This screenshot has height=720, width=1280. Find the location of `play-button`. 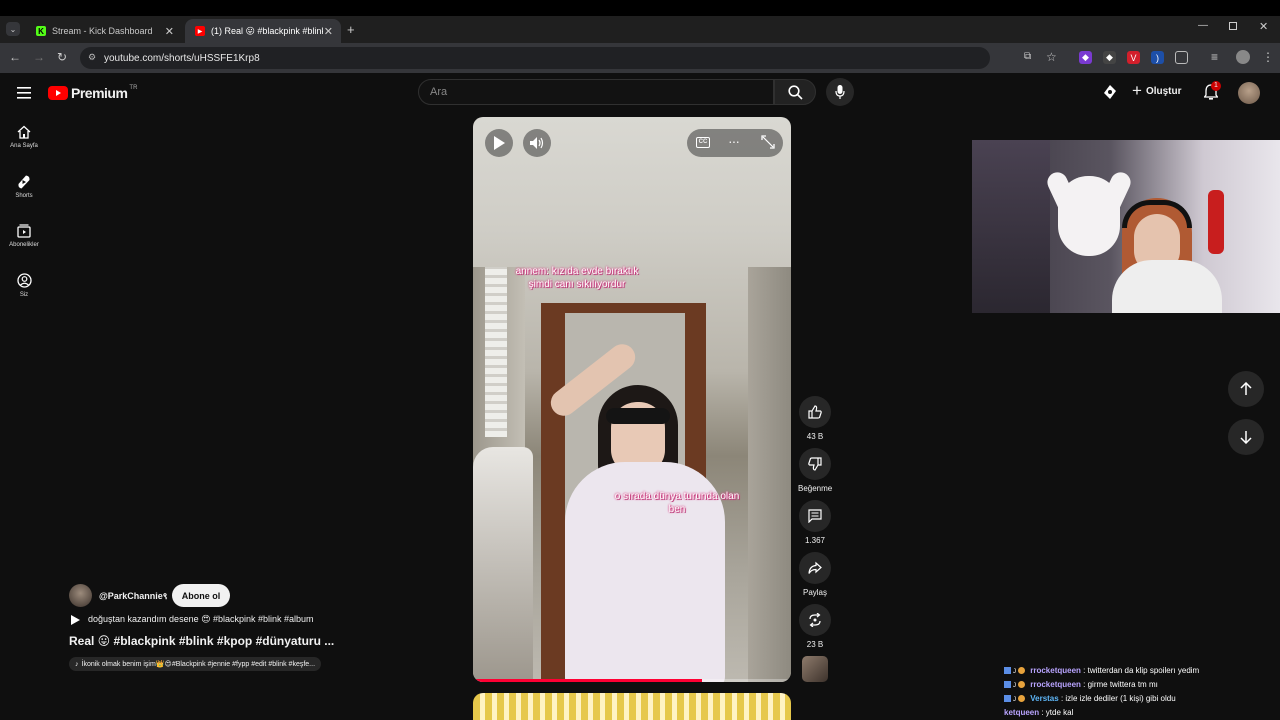

play-button is located at coordinates (499, 143).